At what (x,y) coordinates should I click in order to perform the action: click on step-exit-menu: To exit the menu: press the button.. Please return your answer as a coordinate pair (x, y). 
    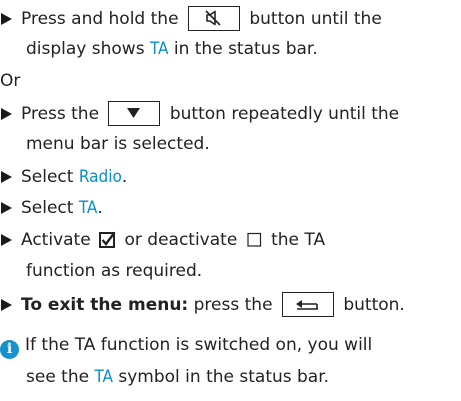
    Looking at the image, I should click on (202, 304).